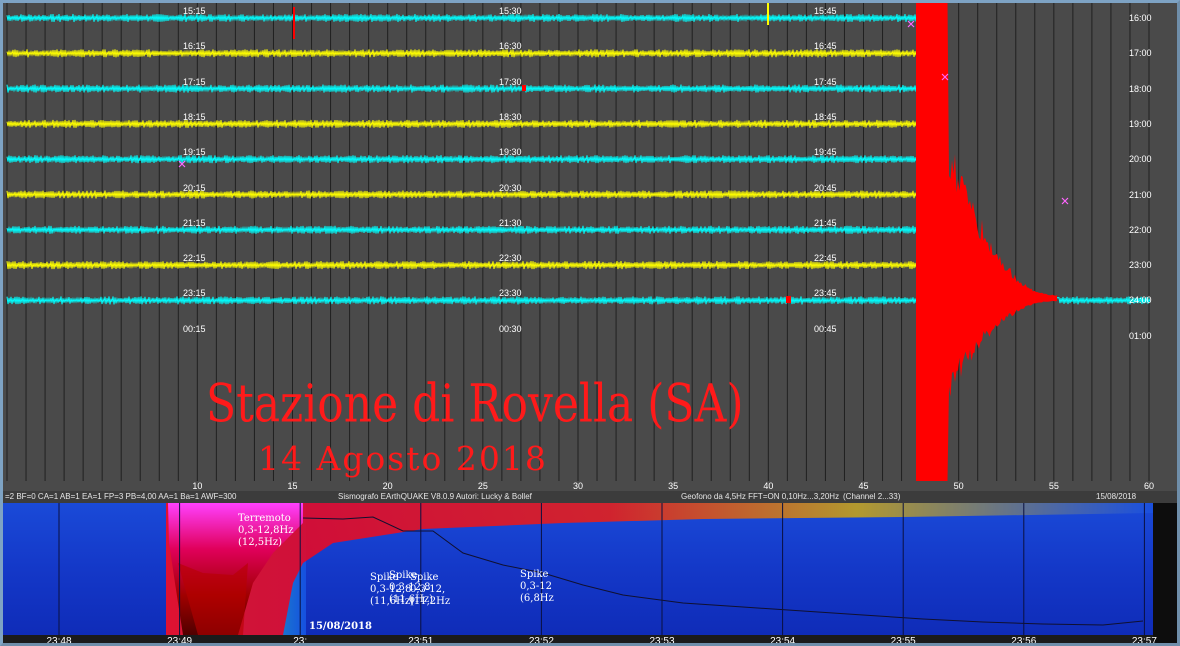  Describe the element at coordinates (1140, 53) in the screenshot. I see `hour-label: 17:00` at that location.